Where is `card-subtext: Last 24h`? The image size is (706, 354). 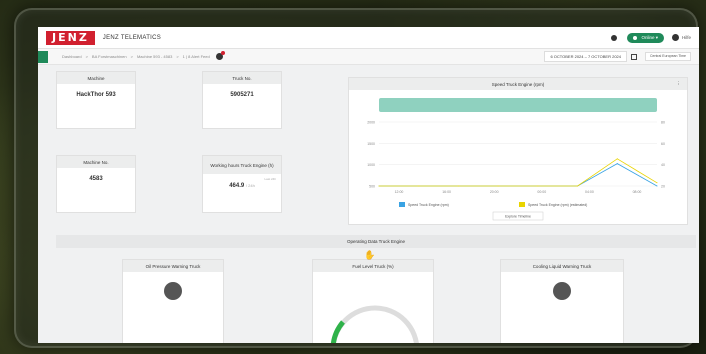 card-subtext: Last 24h is located at coordinates (270, 179).